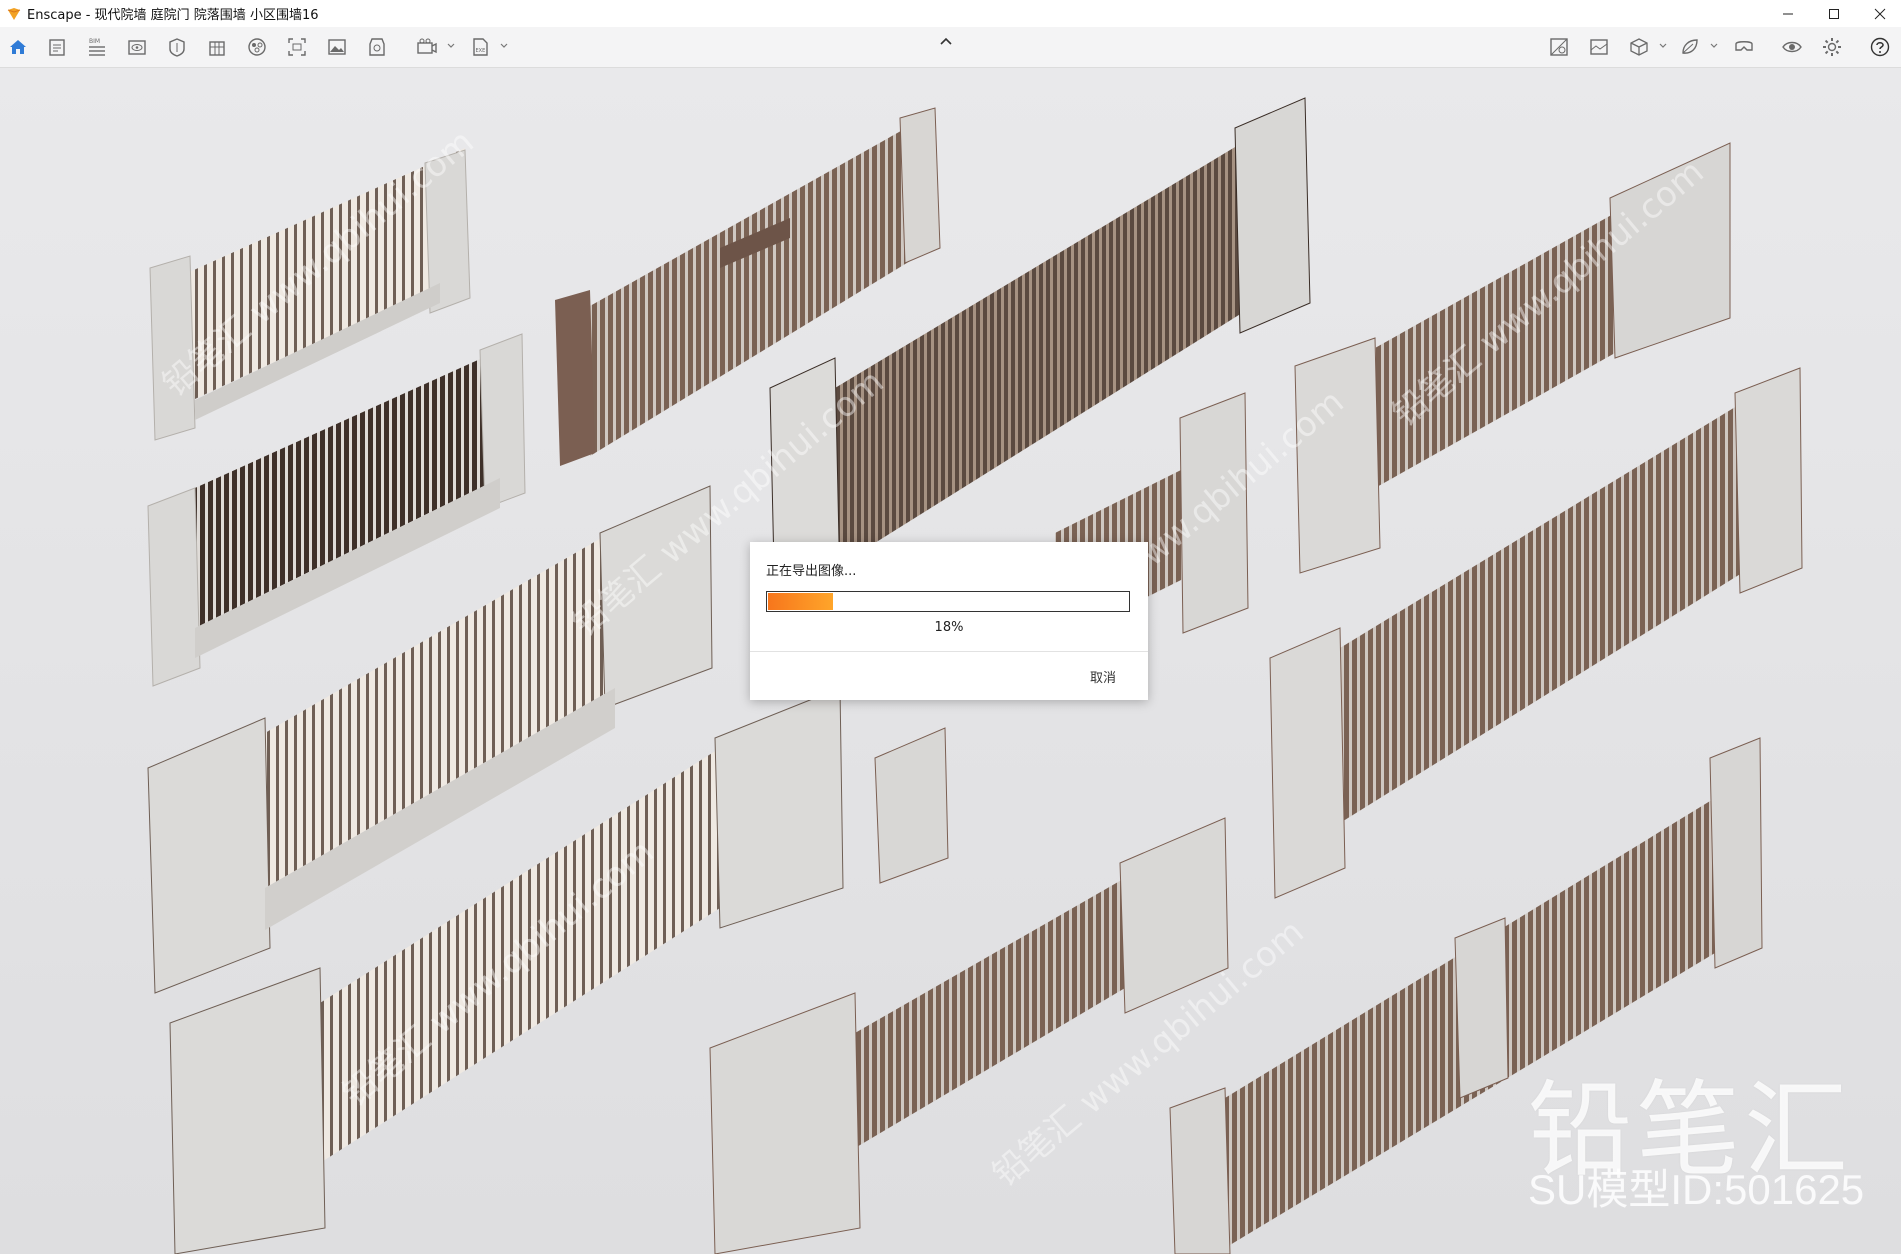 This screenshot has height=1254, width=1901. I want to click on notes-icon, so click(57, 47).